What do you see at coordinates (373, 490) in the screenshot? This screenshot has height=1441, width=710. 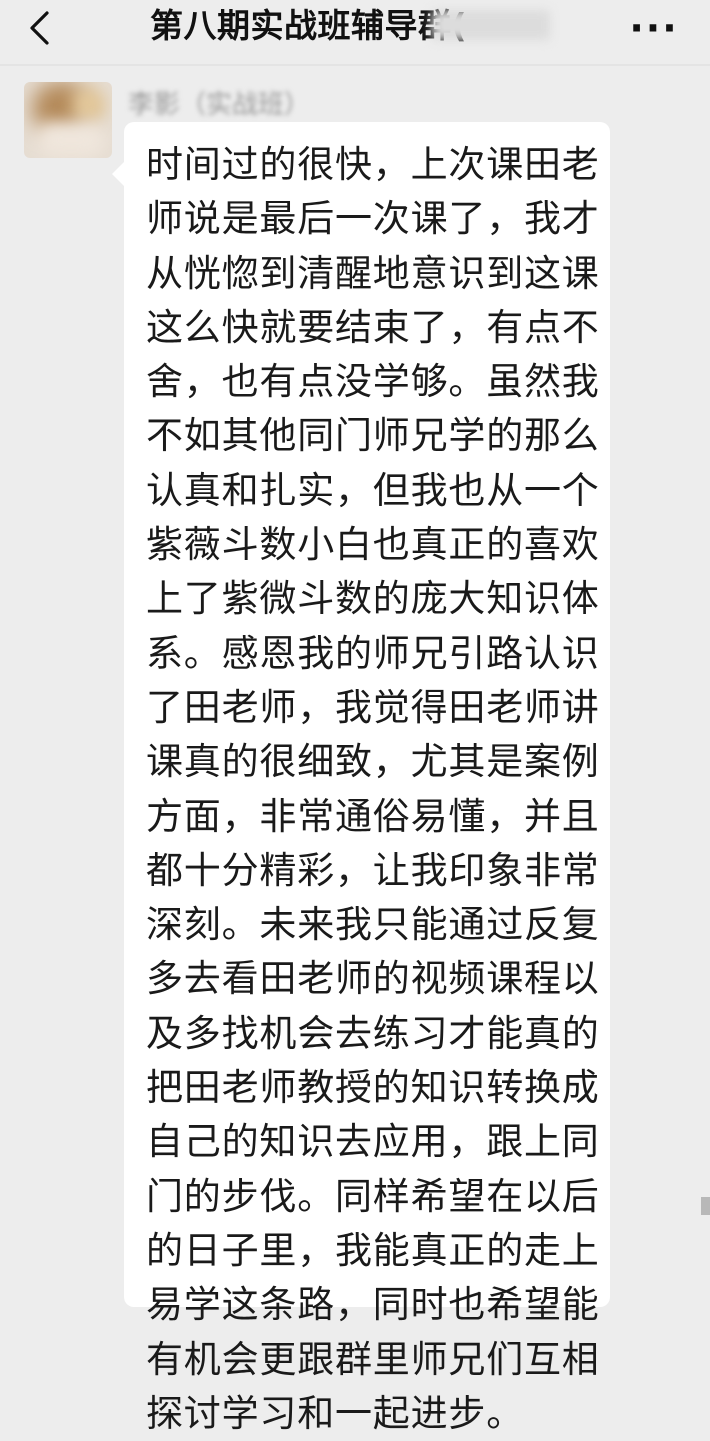 I see `message-line: 认真和扎实，但我也从一个` at bounding box center [373, 490].